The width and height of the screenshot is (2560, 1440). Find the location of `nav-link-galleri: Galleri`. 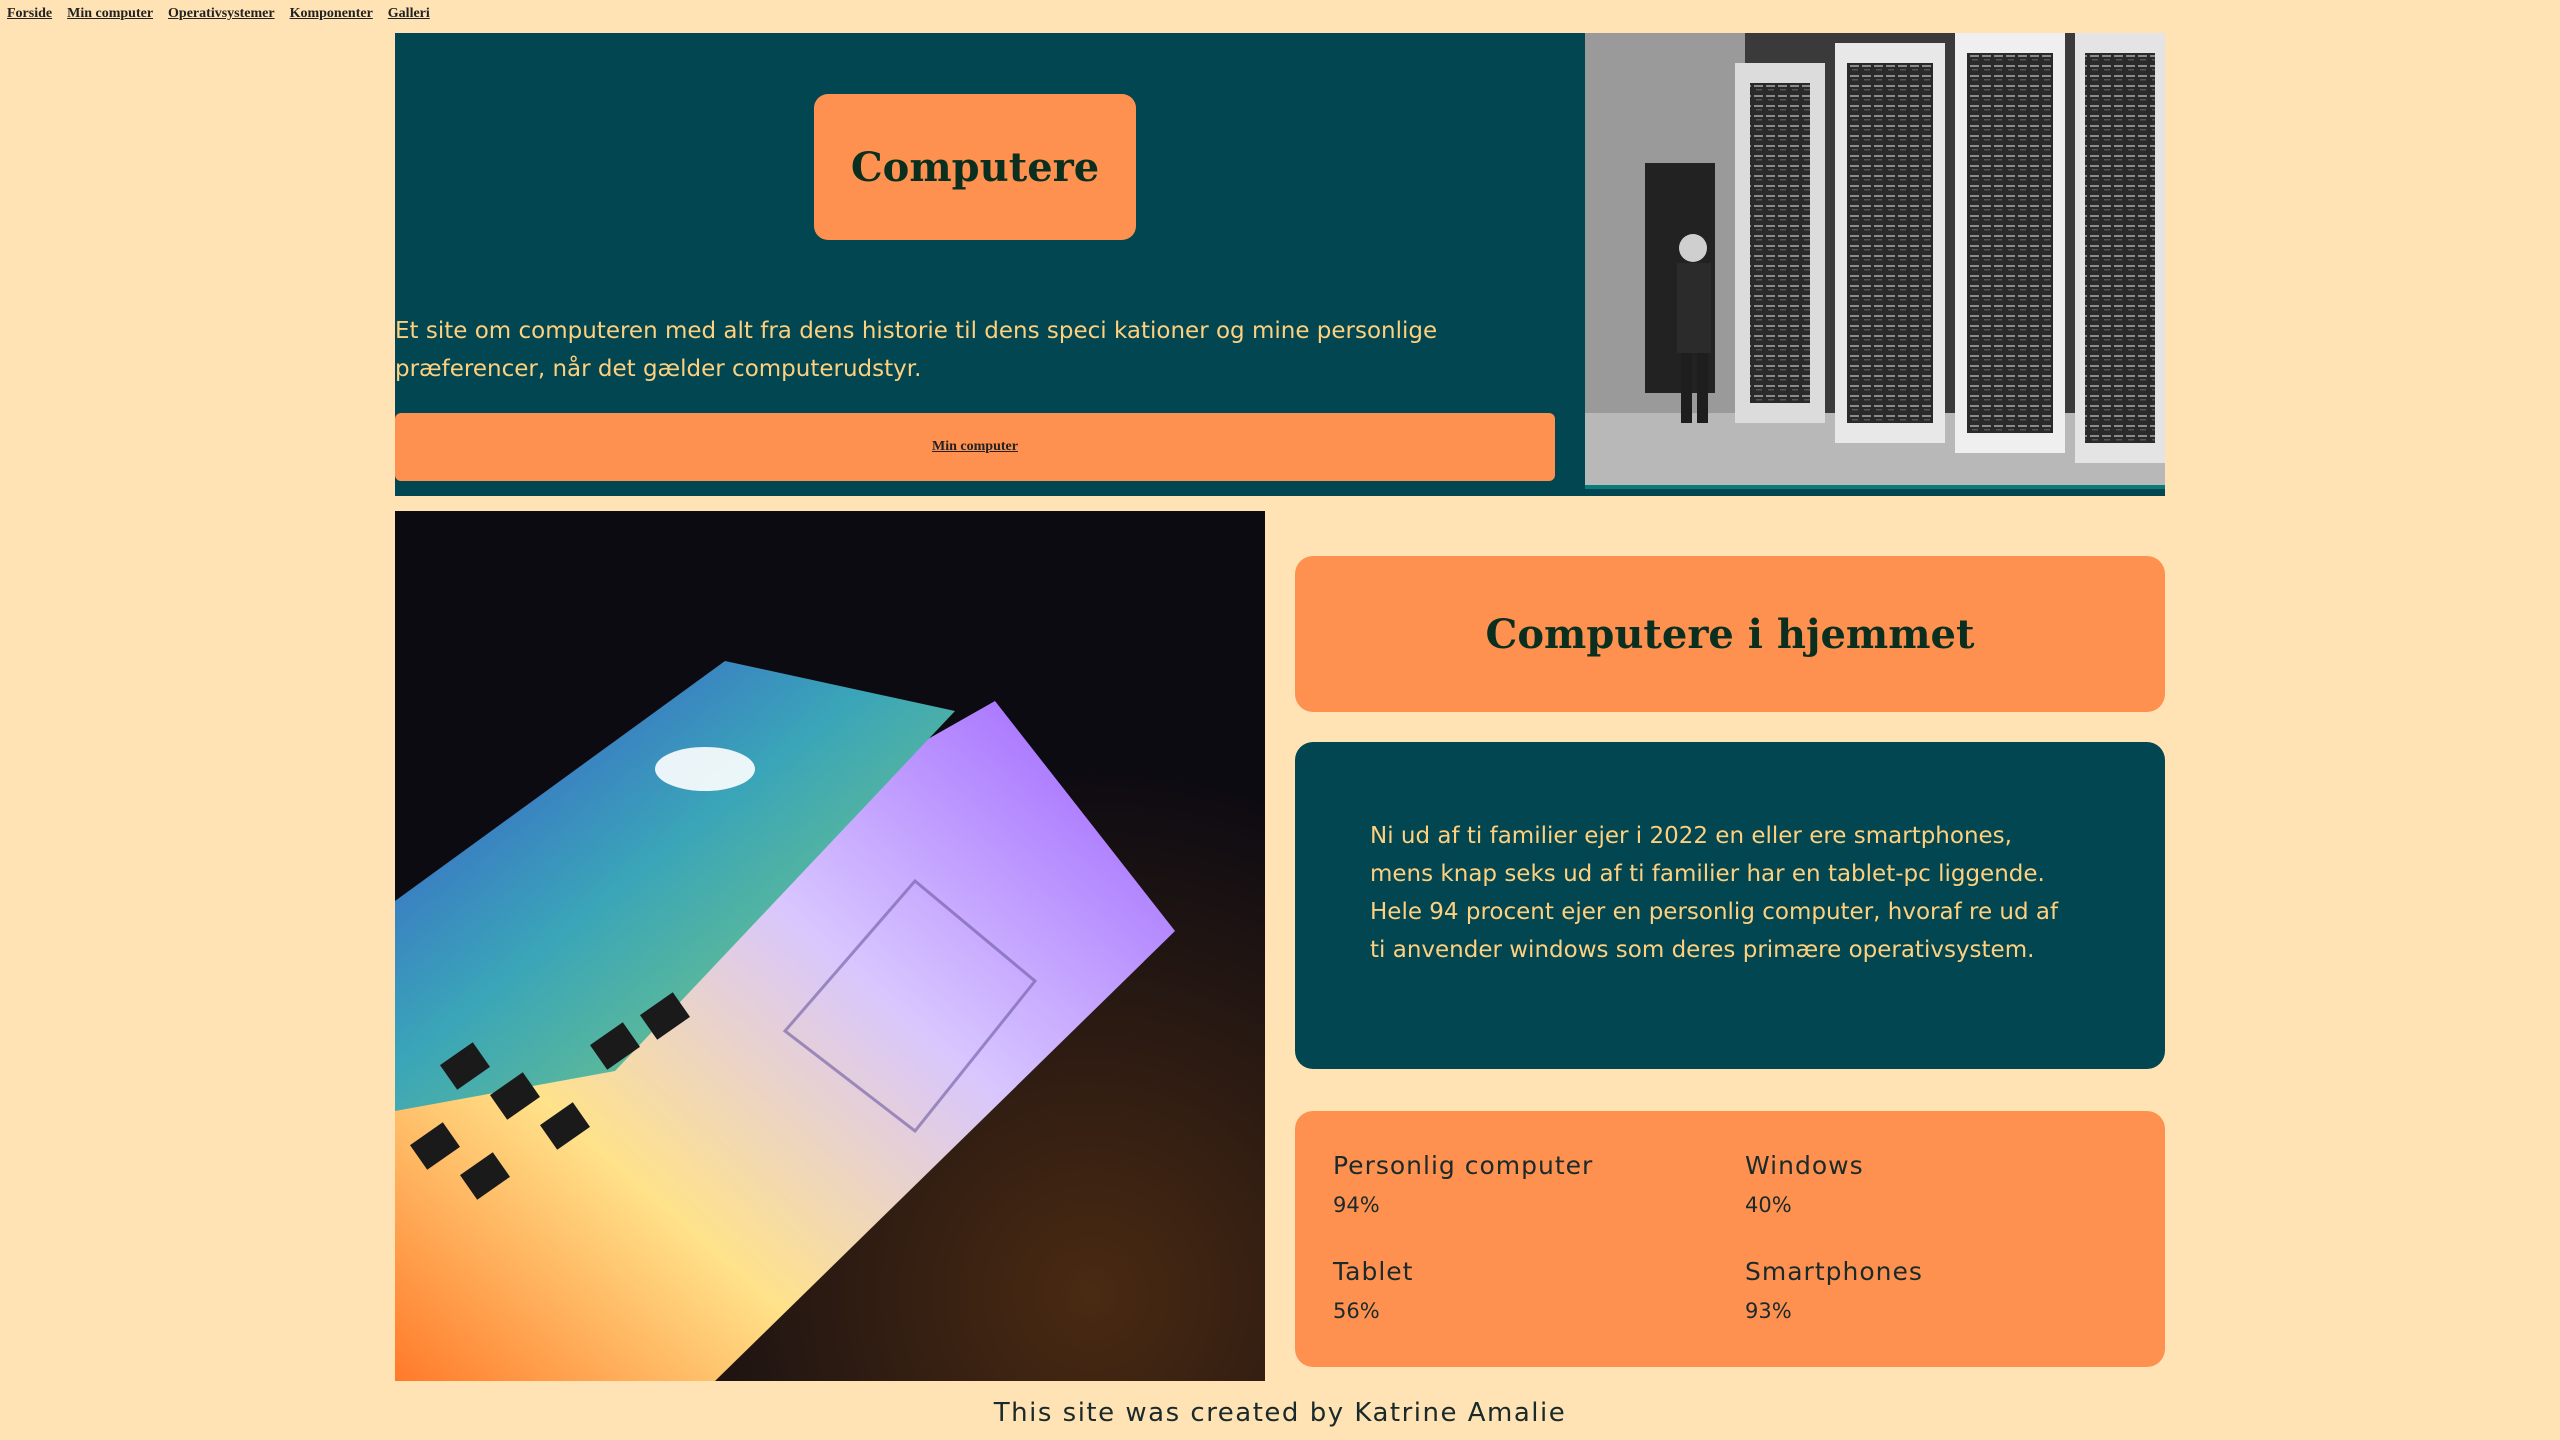

nav-link-galleri: Galleri is located at coordinates (409, 14).